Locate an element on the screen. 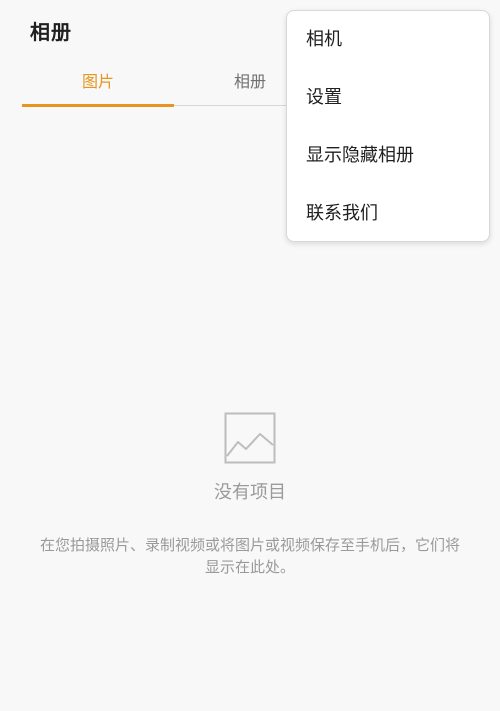 This screenshot has width=500, height=711. menu-item-settings: 设置 is located at coordinates (388, 98).